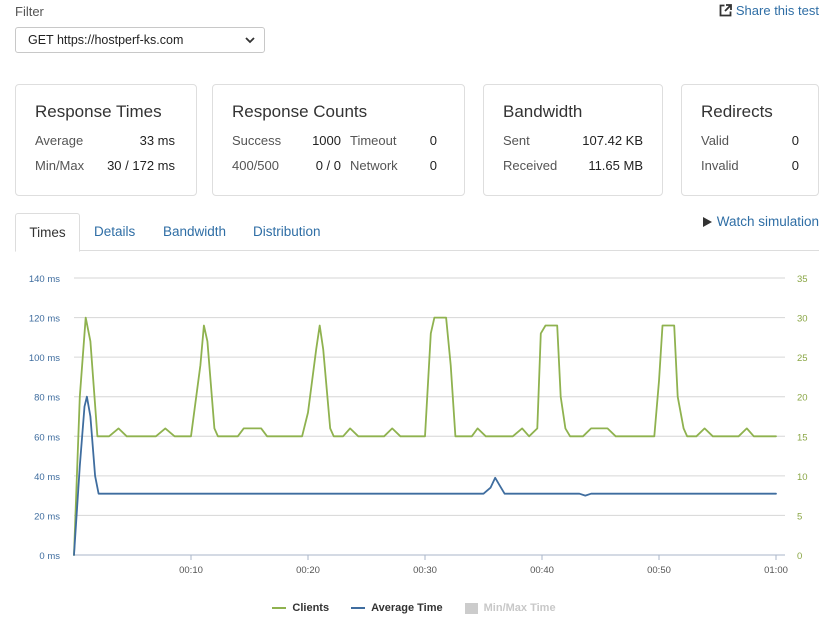 The height and width of the screenshot is (632, 828). Describe the element at coordinates (98, 111) in the screenshot. I see `card-title: Response Times` at that location.